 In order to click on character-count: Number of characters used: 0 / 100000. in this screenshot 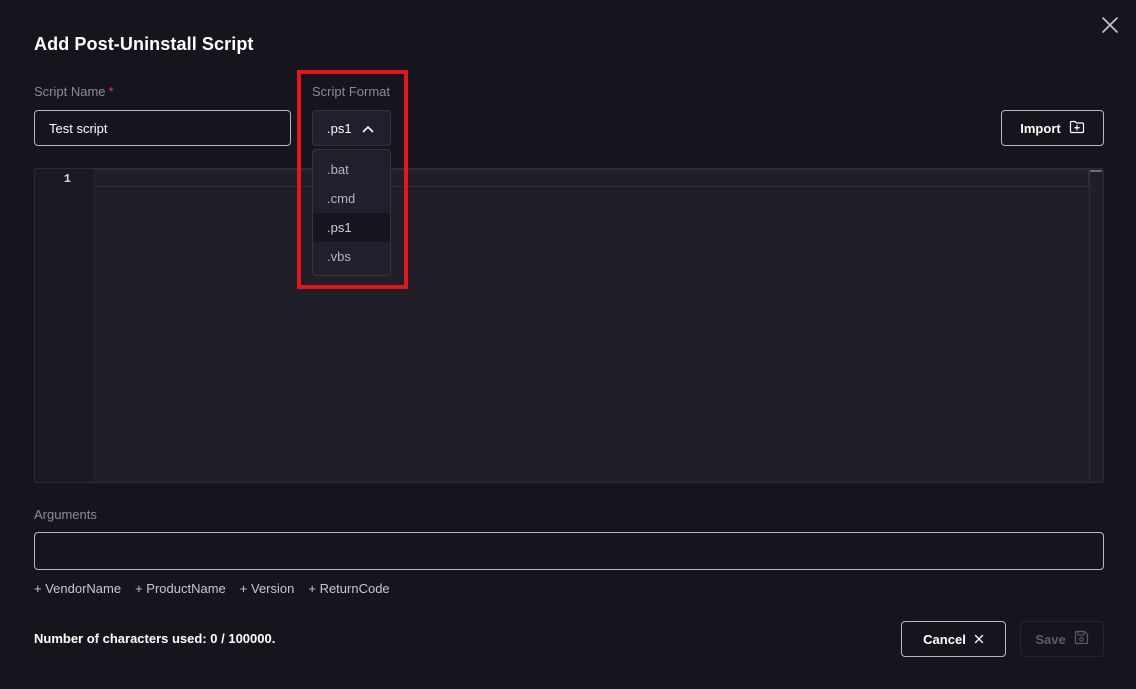, I will do `click(155, 638)`.